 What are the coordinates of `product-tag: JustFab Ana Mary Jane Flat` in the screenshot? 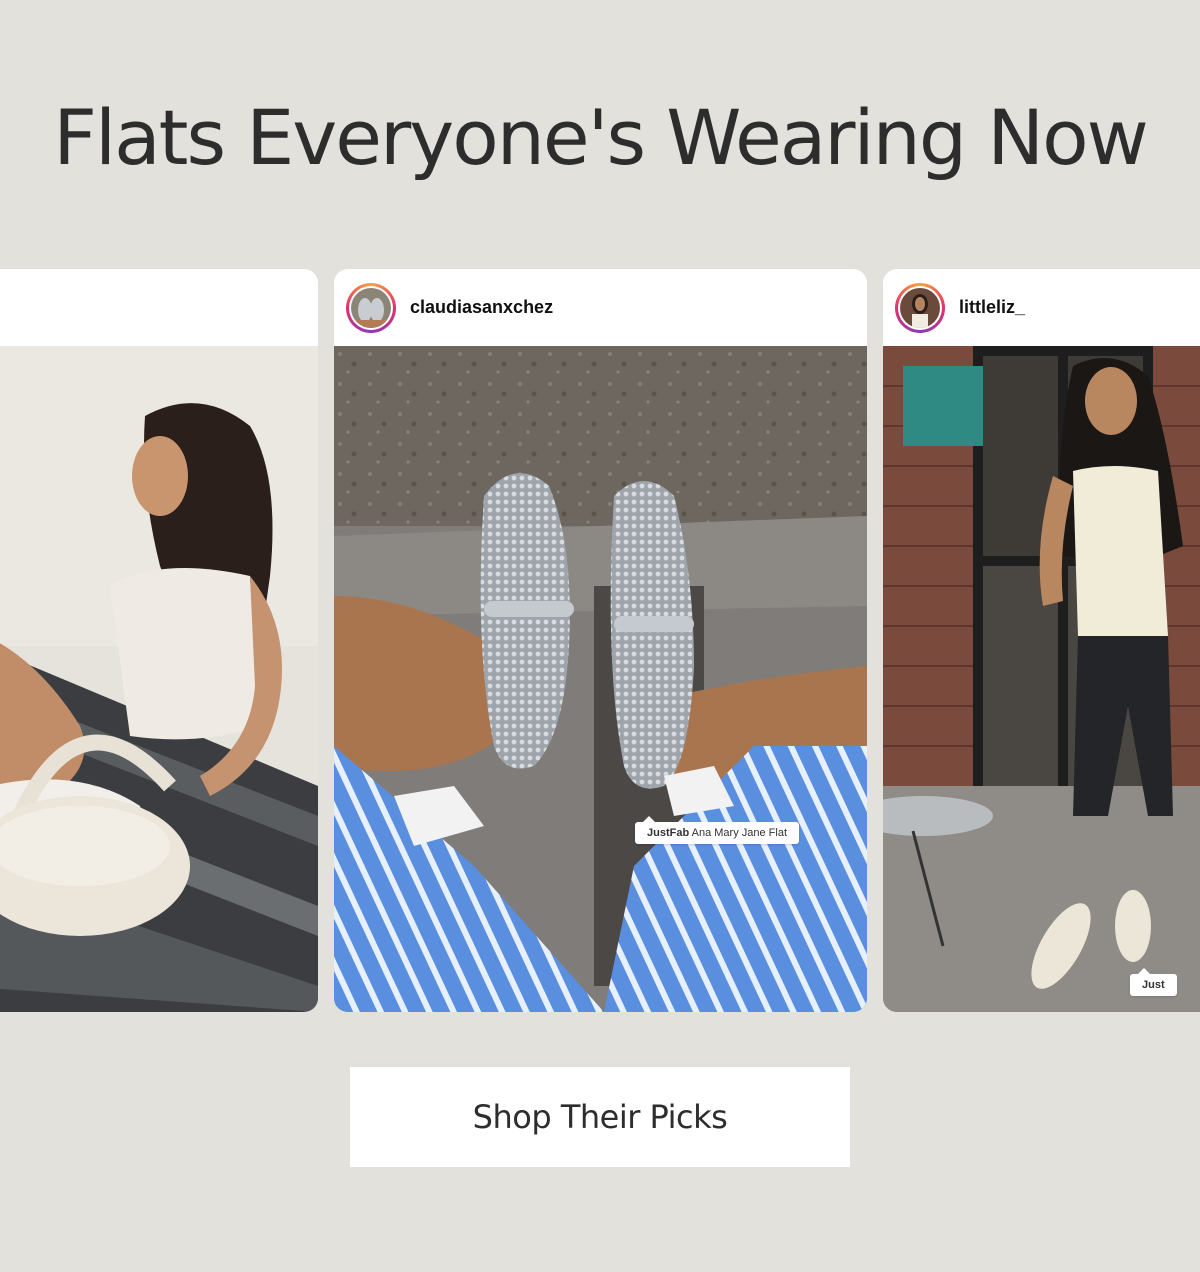 It's located at (717, 830).